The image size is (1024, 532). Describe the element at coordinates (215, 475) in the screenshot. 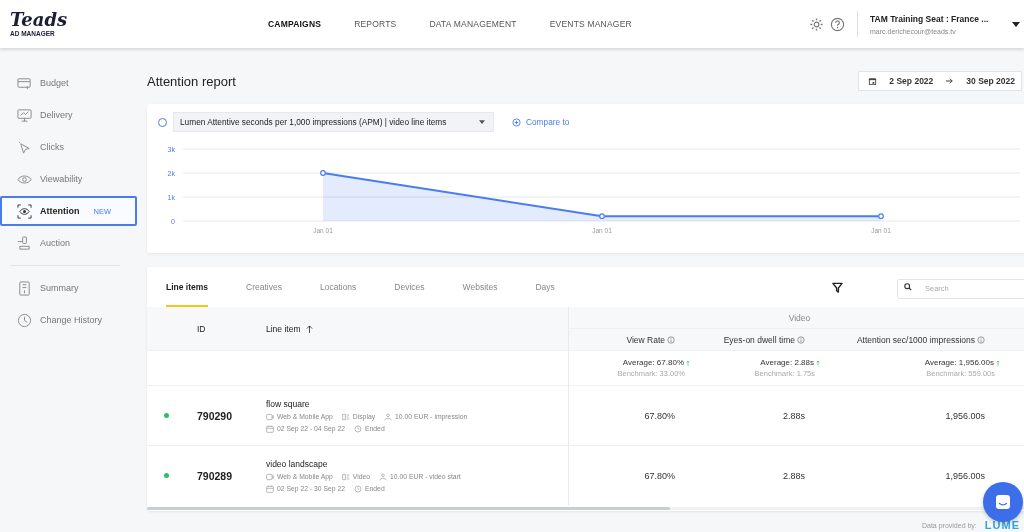

I see `line-item-id: 790289` at that location.